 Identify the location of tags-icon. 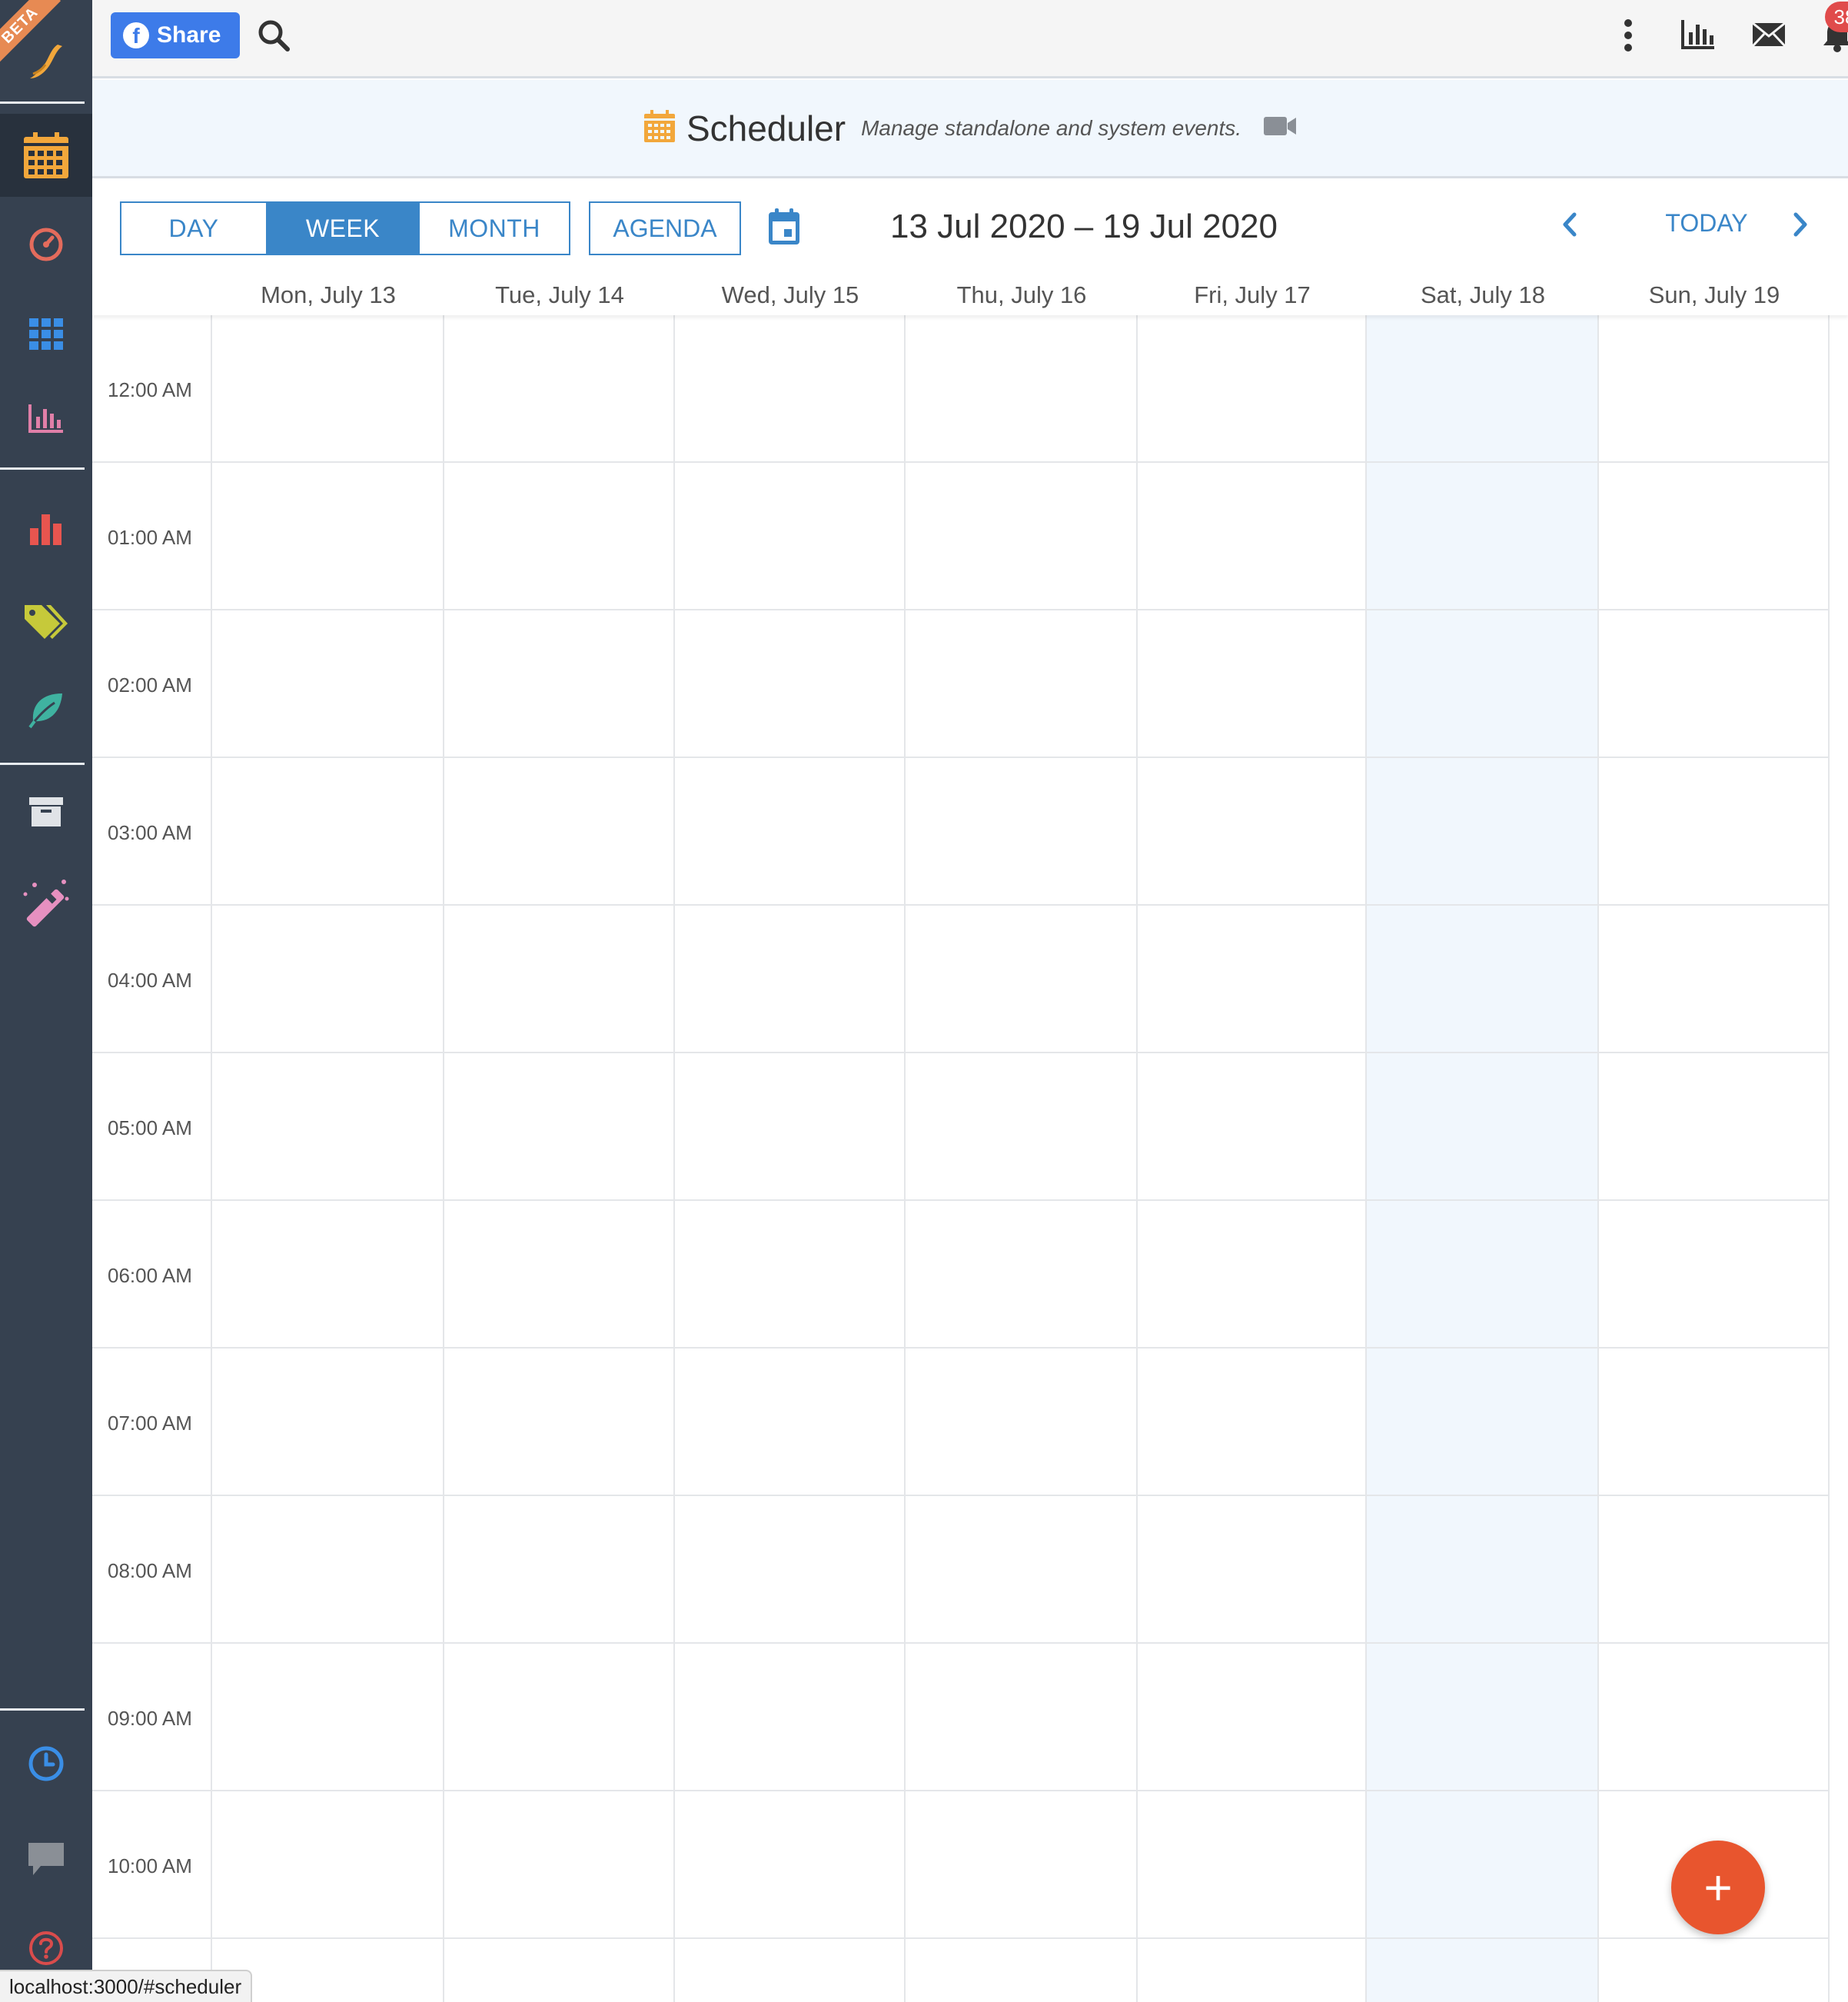
(46, 622).